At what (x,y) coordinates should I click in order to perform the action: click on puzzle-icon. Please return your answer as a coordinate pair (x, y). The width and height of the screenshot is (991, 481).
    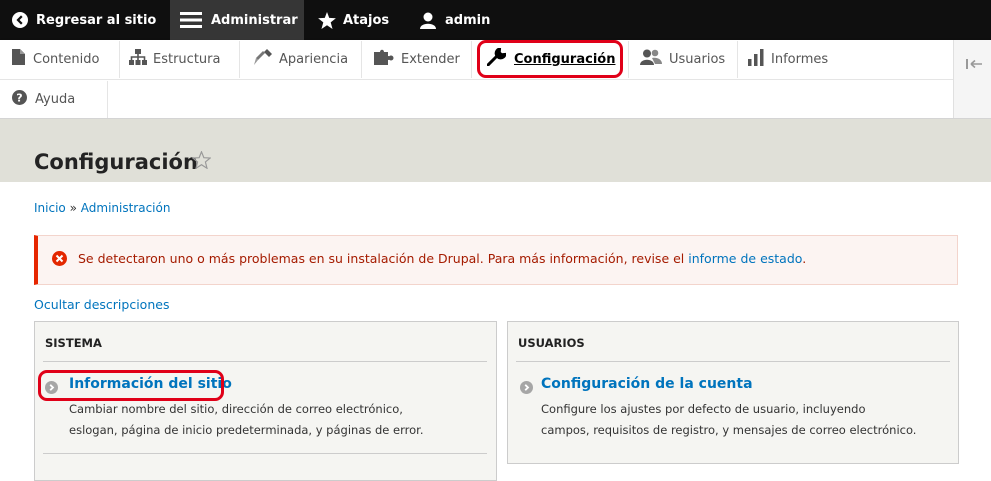
    Looking at the image, I should click on (384, 59).